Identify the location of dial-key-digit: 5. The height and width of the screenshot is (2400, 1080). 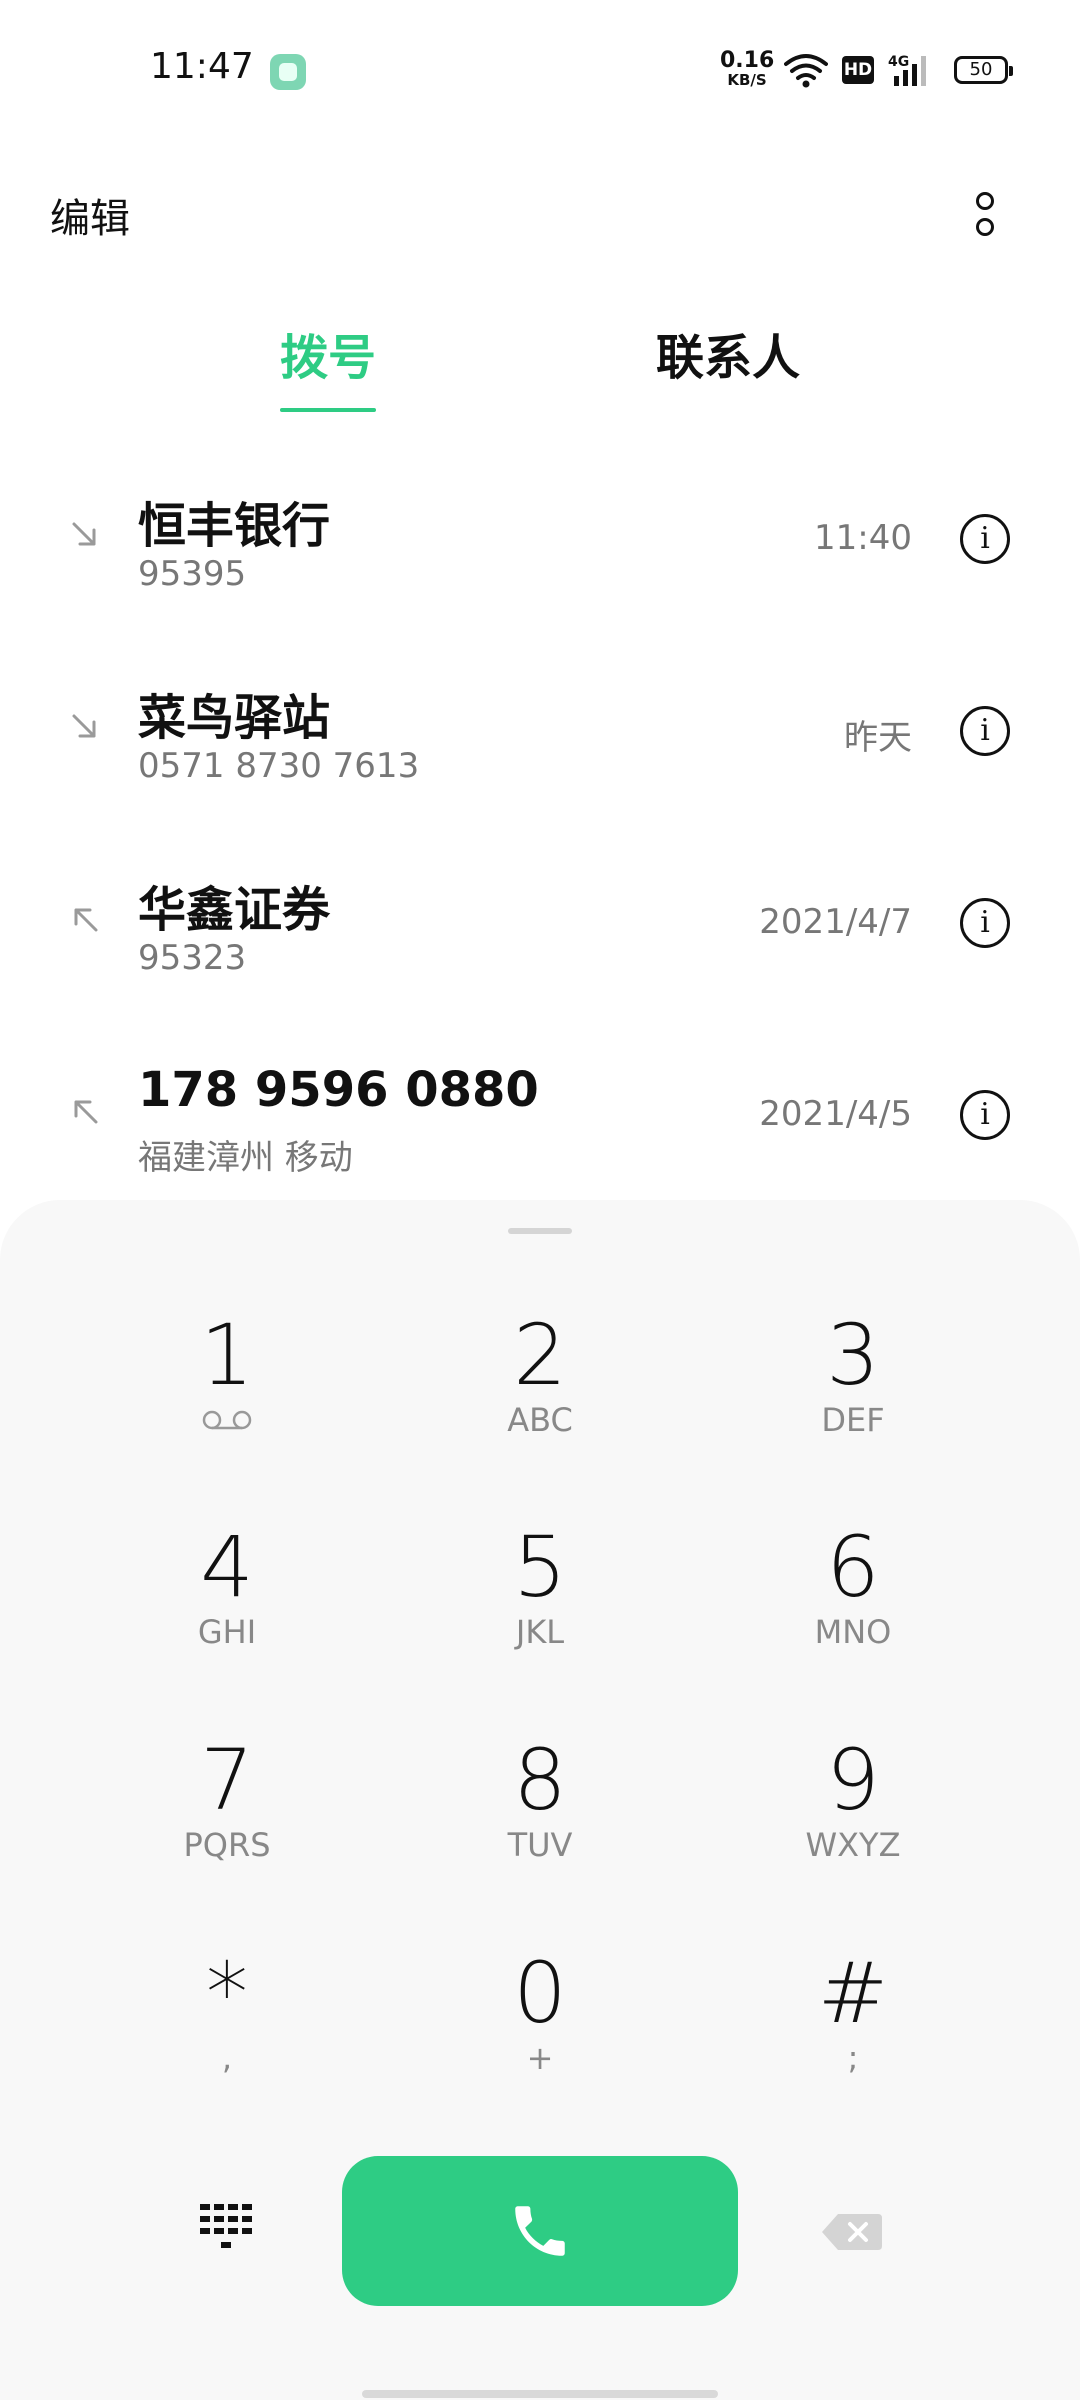
(540, 1567).